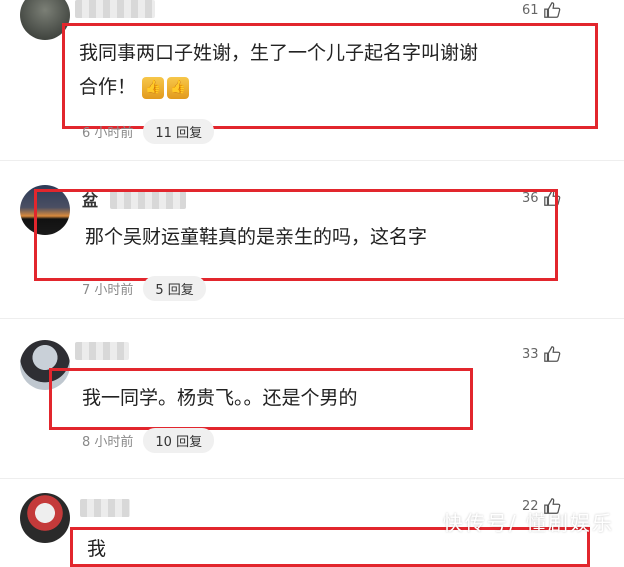 This screenshot has width=624, height=567. What do you see at coordinates (108, 442) in the screenshot?
I see `timestamp: 8 小时前` at bounding box center [108, 442].